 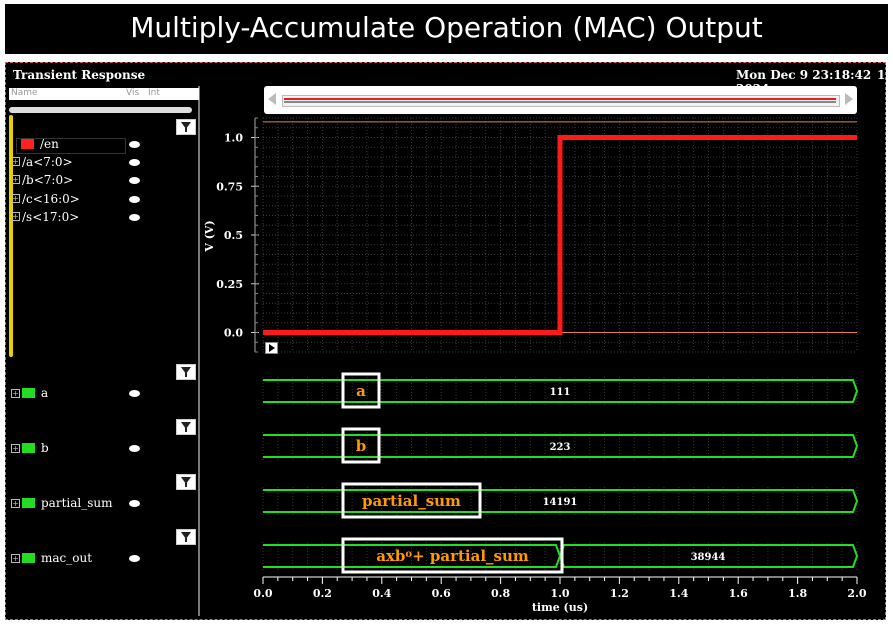 What do you see at coordinates (797, 593) in the screenshot?
I see `x-tick-label: 1.8` at bounding box center [797, 593].